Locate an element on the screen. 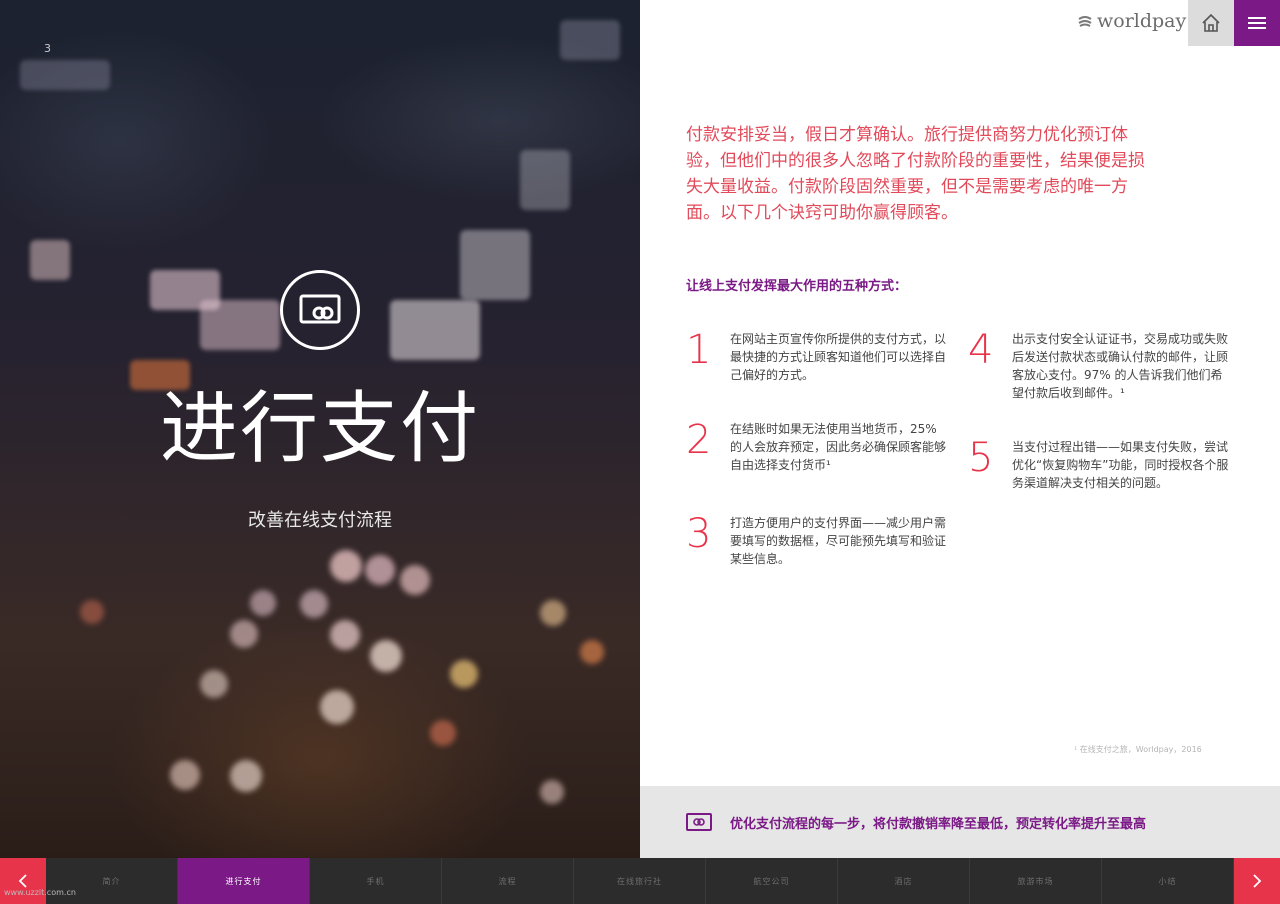 The height and width of the screenshot is (904, 1280). tip-number: 2 is located at coordinates (699, 440).